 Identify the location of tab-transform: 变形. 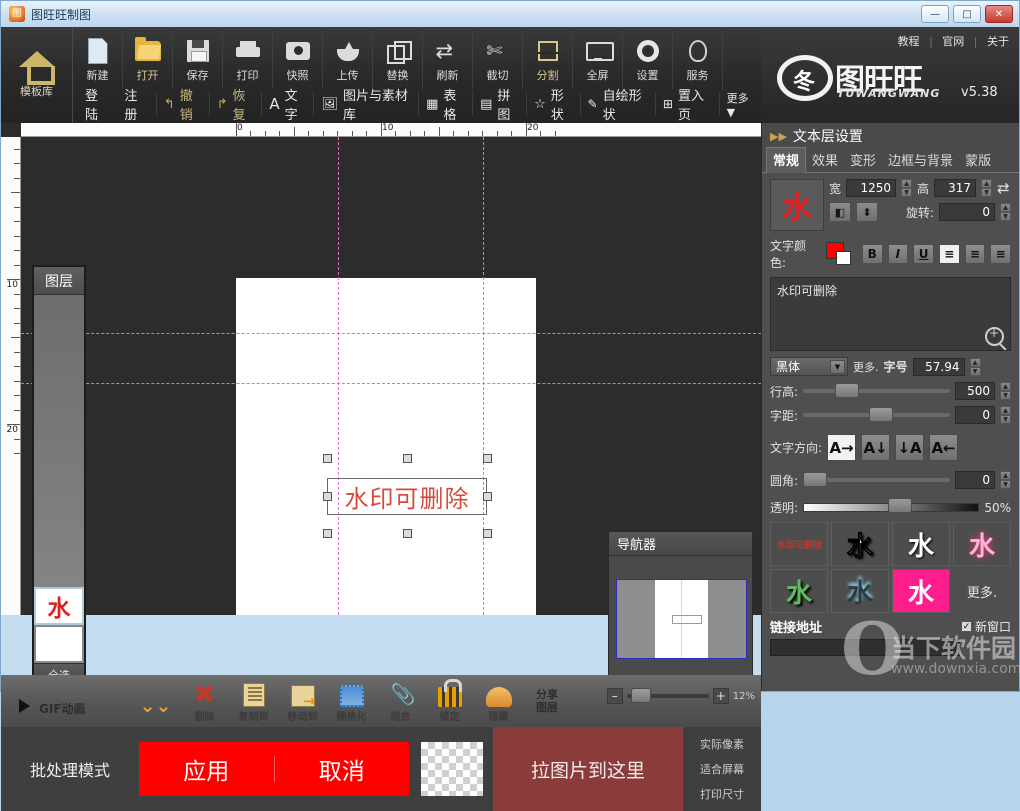
(863, 160).